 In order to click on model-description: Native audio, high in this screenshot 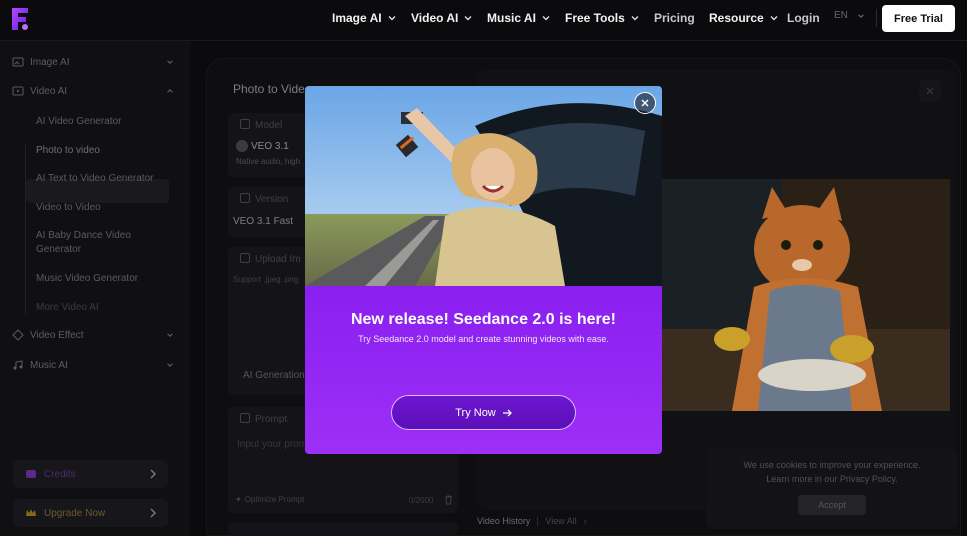, I will do `click(268, 161)`.